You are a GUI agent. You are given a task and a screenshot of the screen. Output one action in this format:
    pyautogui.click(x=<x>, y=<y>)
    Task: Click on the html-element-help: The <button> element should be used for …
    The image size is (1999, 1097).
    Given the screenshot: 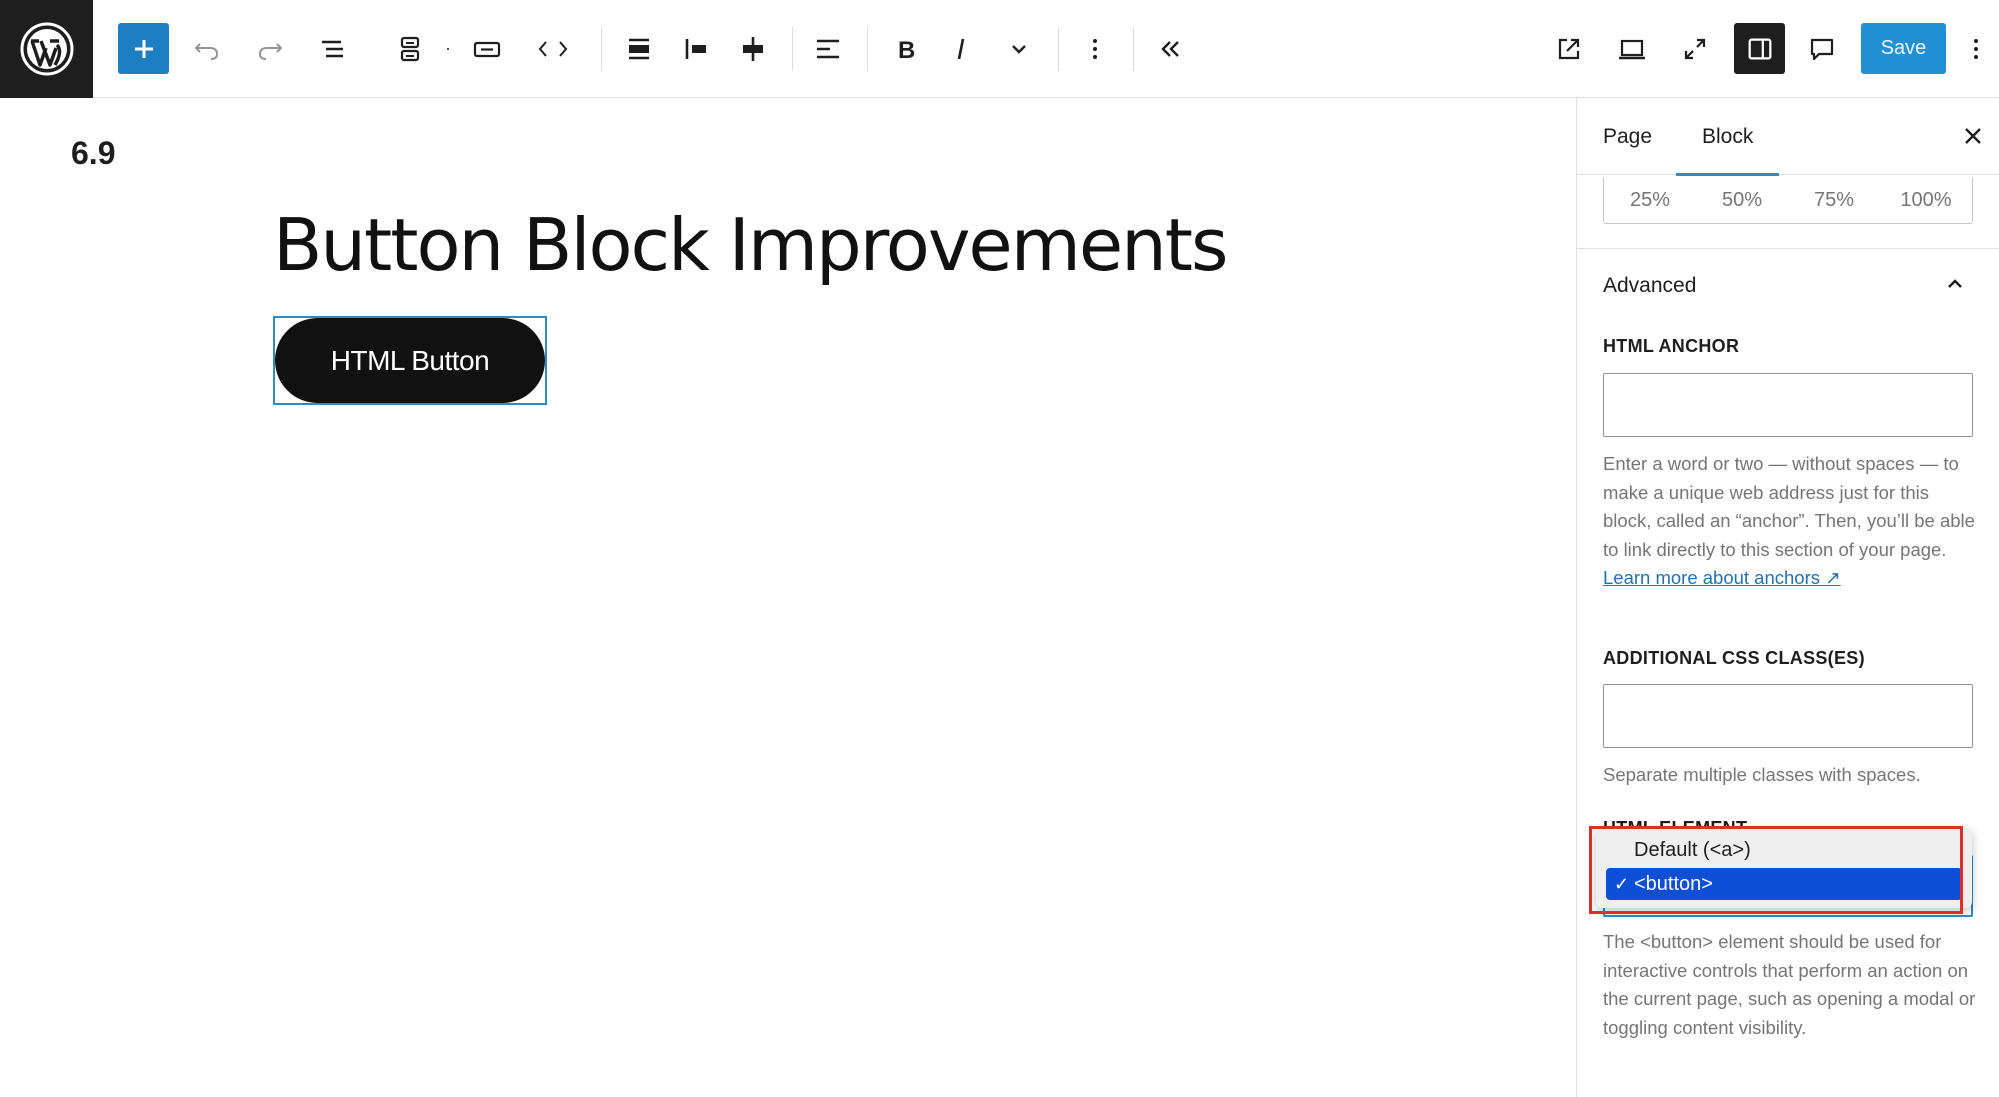 What is the action you would take?
    pyautogui.click(x=1789, y=984)
    